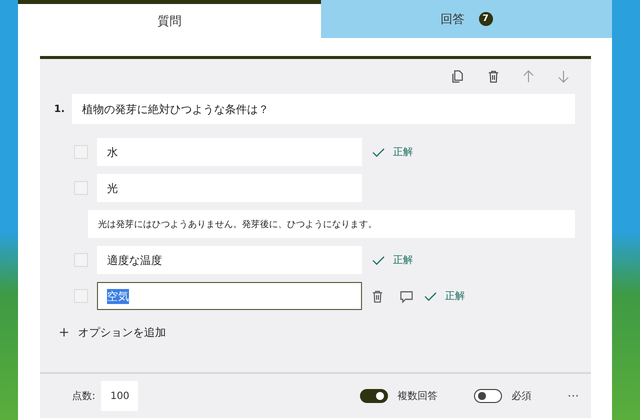  I want to click on option-field: 空気, so click(229, 296).